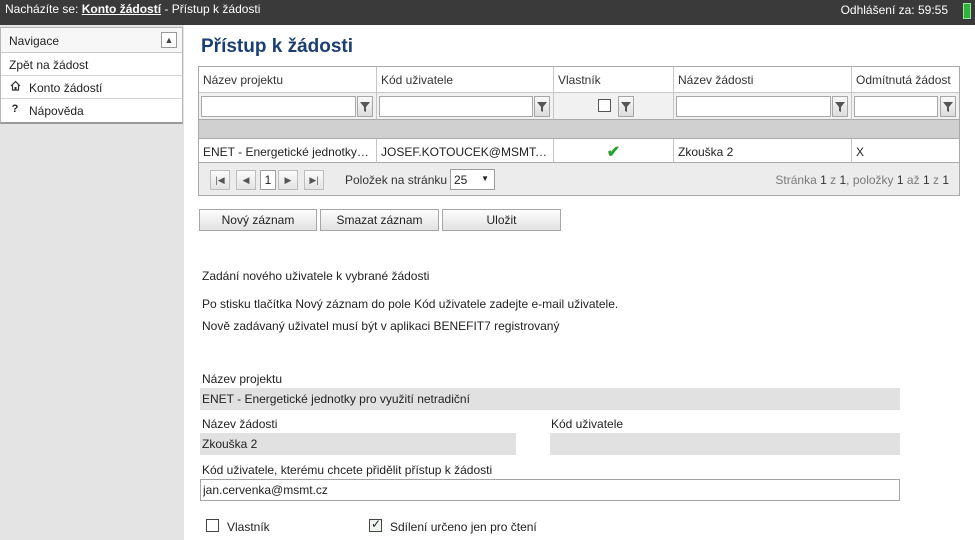 The width and height of the screenshot is (975, 540). I want to click on page-size-select: 25 ▼, so click(472, 179).